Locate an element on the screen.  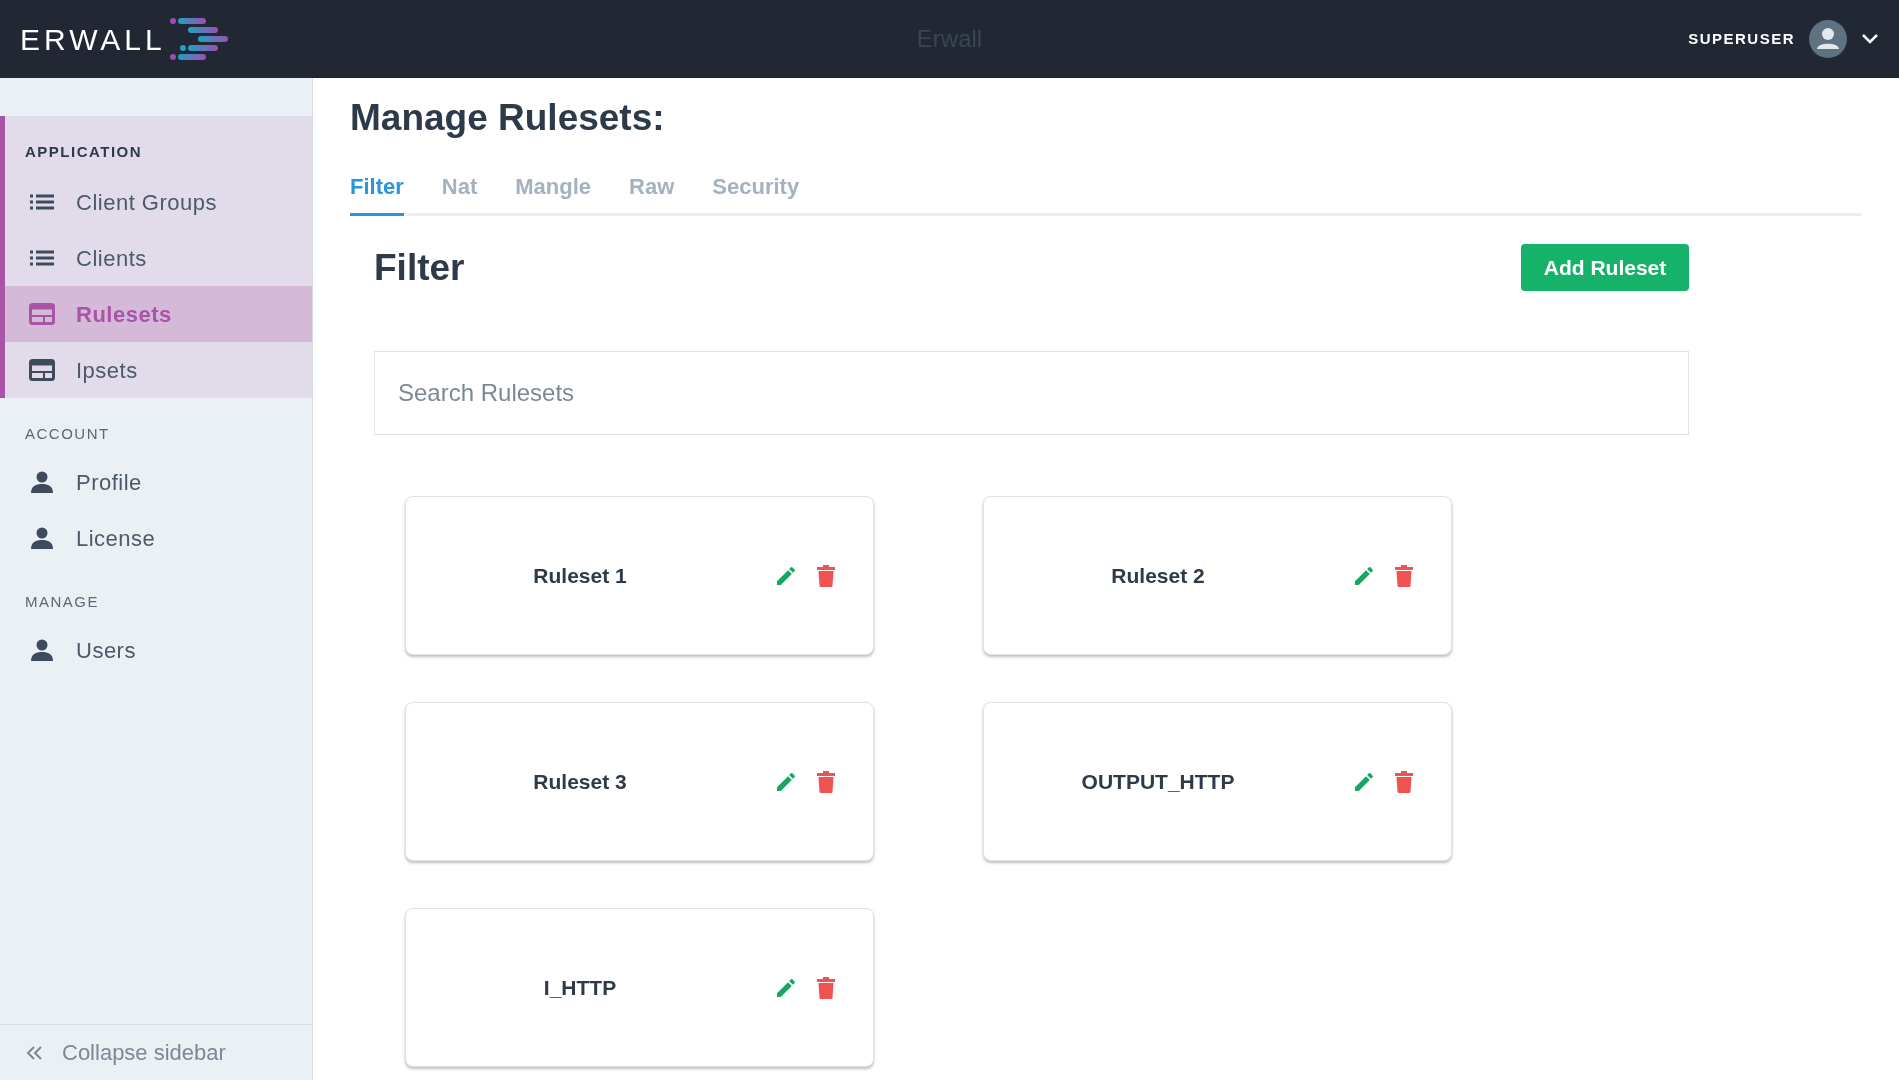
tab: Filter is located at coordinates (377, 192).